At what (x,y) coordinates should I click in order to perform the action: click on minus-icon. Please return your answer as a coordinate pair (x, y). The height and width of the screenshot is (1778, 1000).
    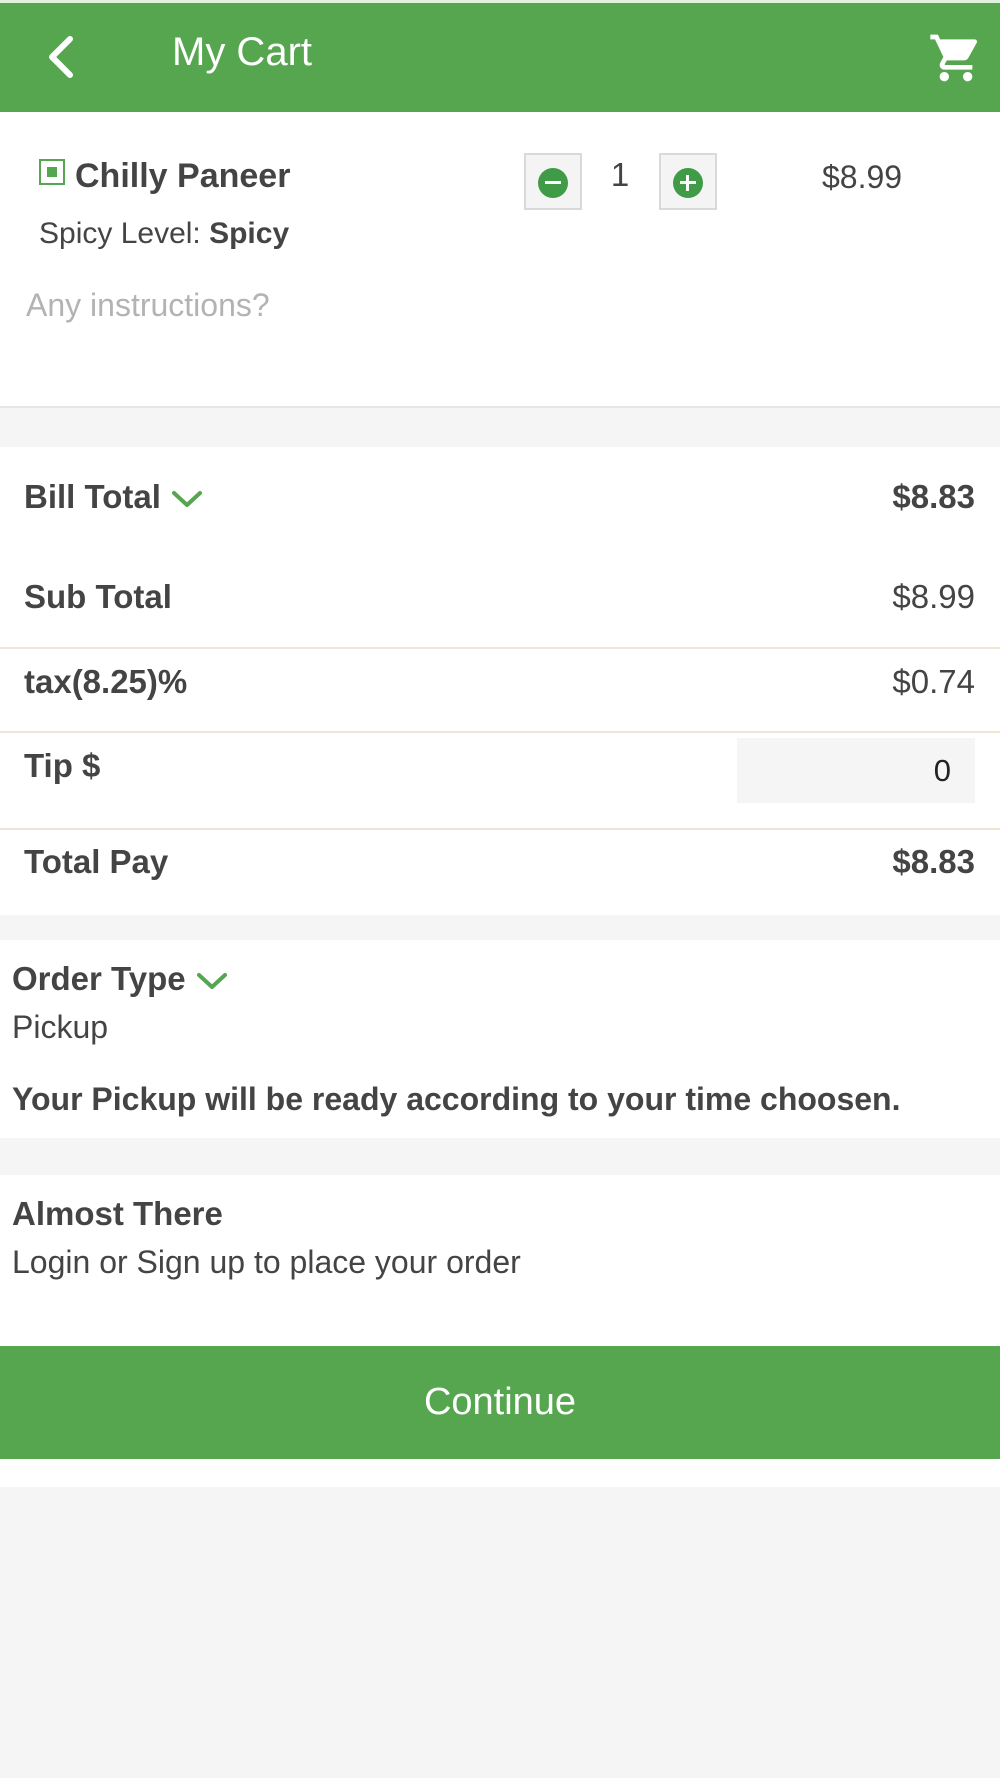
    Looking at the image, I should click on (553, 183).